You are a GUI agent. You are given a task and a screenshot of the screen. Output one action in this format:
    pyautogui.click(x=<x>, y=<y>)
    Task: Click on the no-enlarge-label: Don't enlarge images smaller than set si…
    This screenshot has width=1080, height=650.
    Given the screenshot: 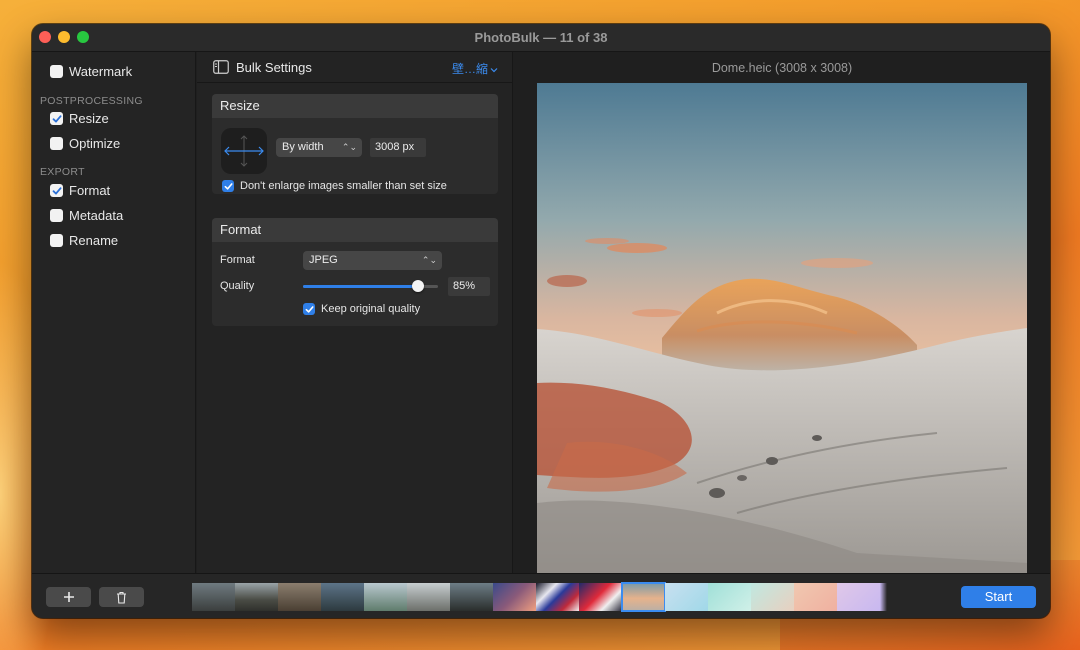 What is the action you would take?
    pyautogui.click(x=343, y=186)
    